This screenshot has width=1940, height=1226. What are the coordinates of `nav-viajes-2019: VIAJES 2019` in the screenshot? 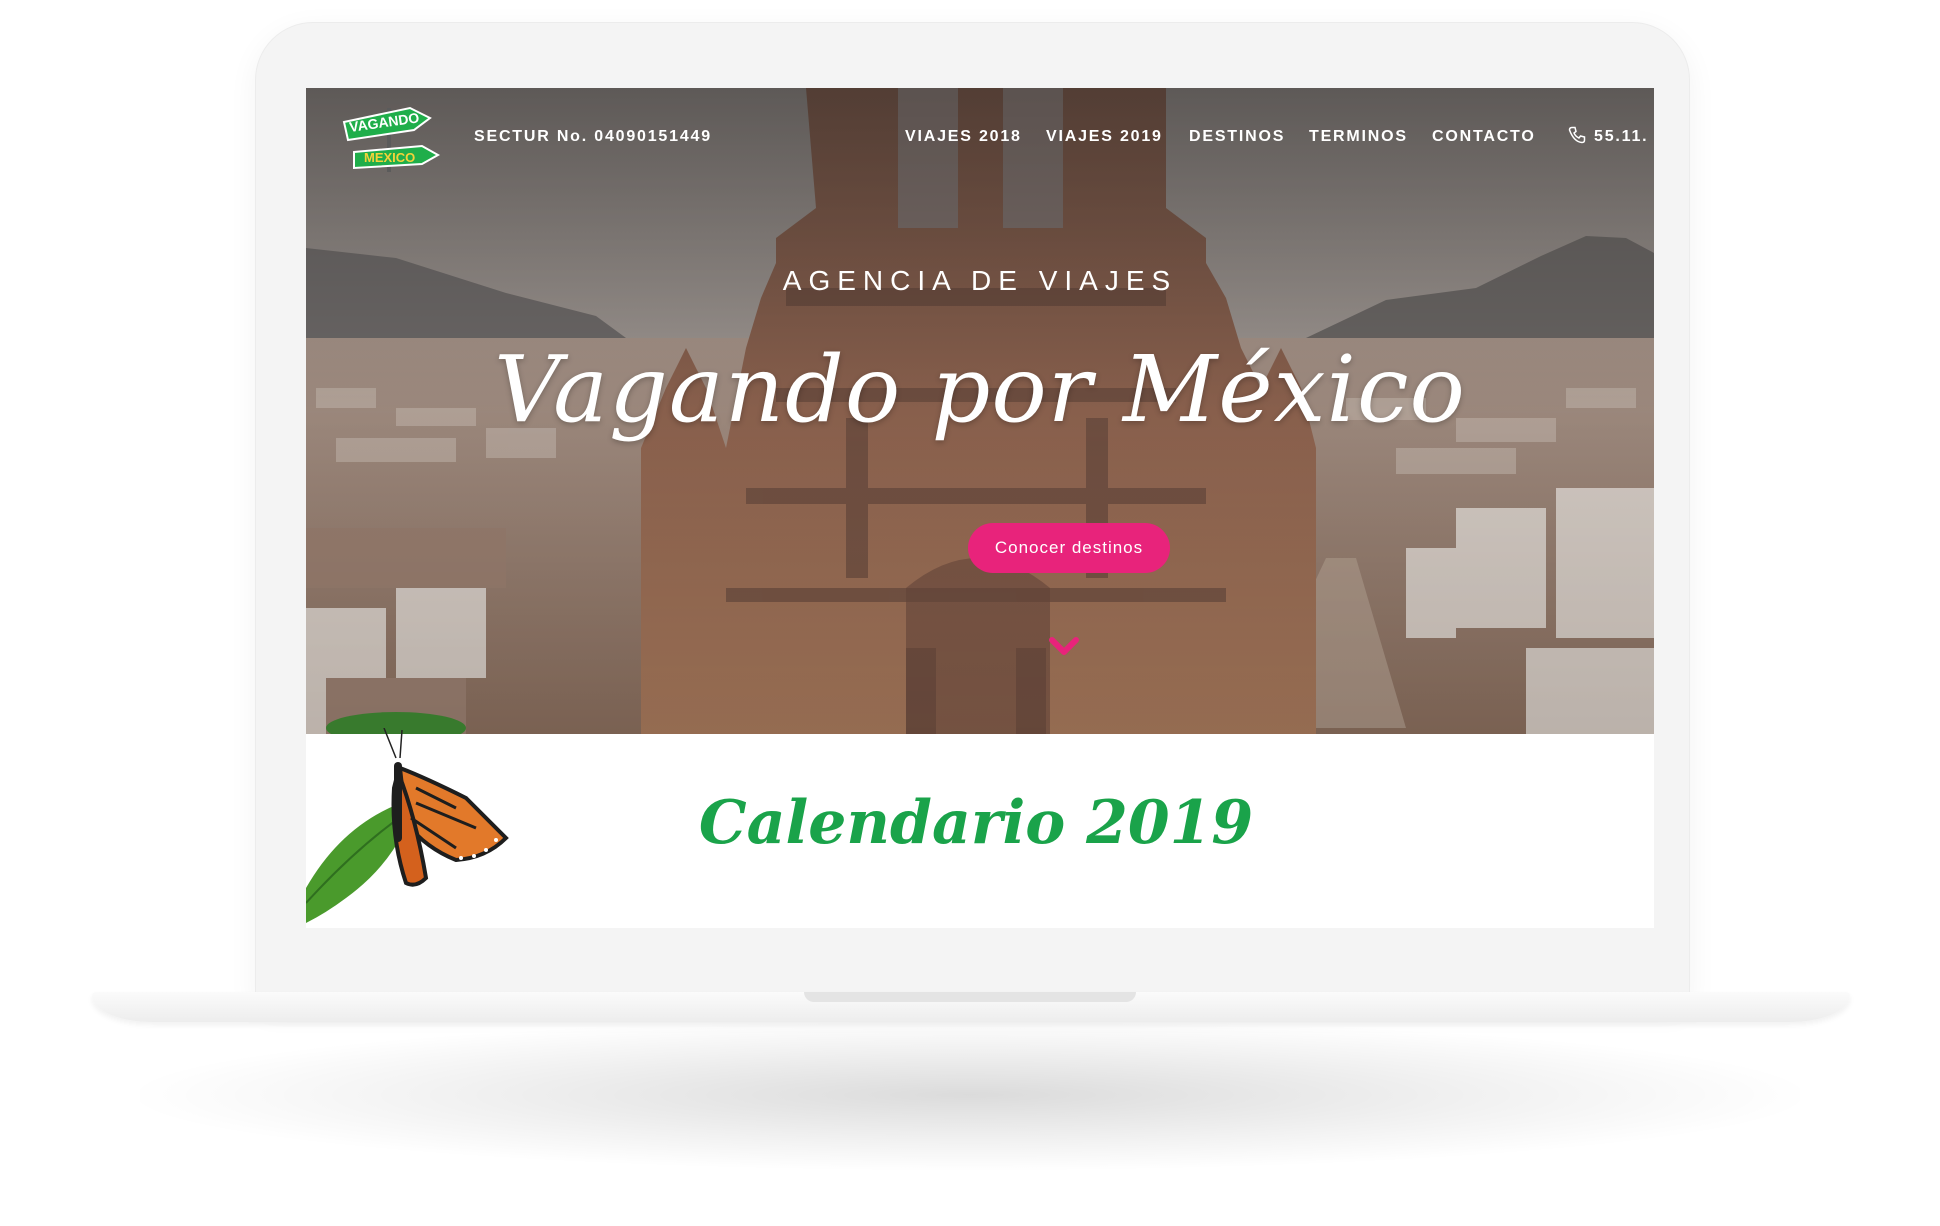 It's located at (1104, 137).